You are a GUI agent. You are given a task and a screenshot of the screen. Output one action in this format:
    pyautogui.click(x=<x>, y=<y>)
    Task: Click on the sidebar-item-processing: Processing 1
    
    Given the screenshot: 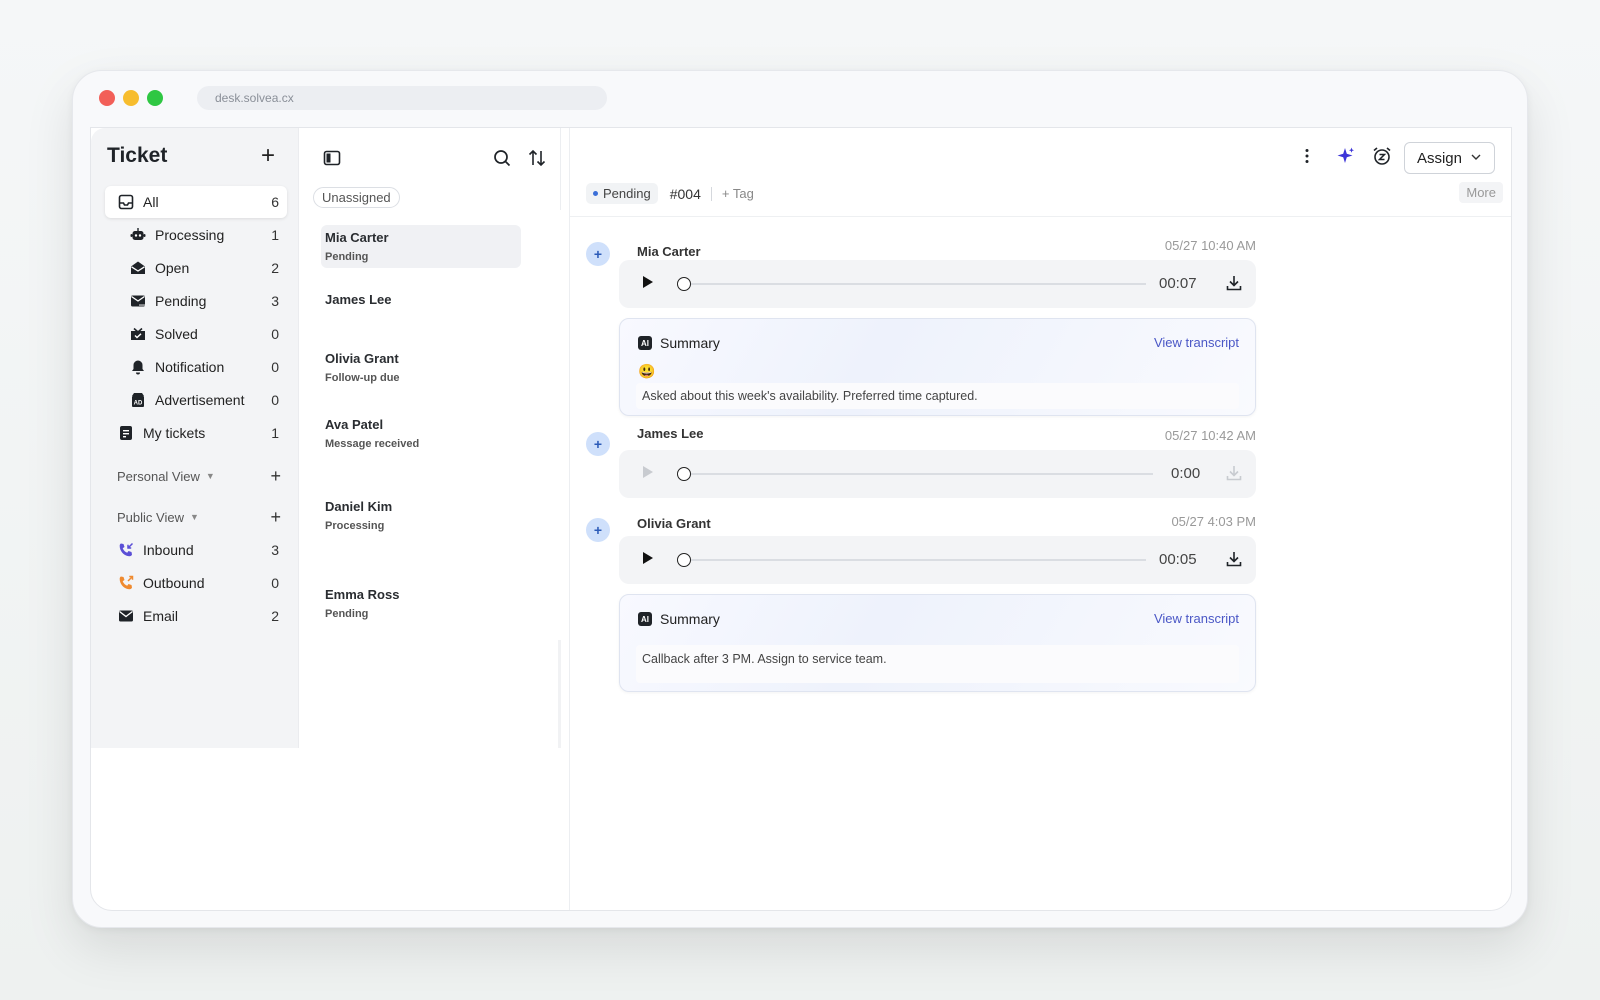 What is the action you would take?
    pyautogui.click(x=196, y=235)
    